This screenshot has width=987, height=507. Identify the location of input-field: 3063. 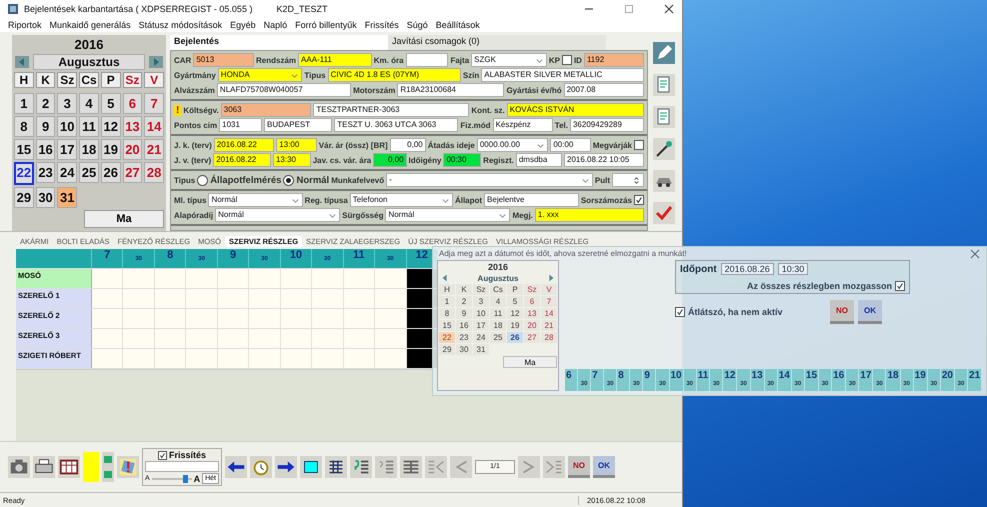
(266, 110).